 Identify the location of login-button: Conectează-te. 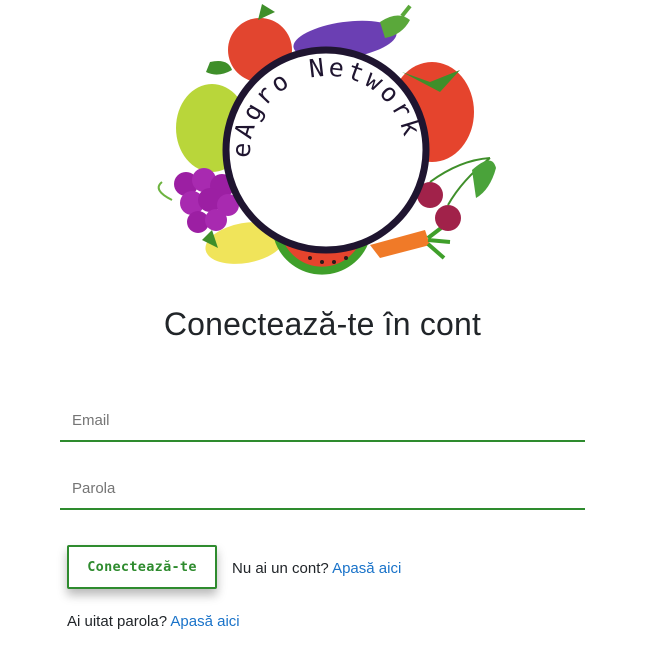
(142, 567).